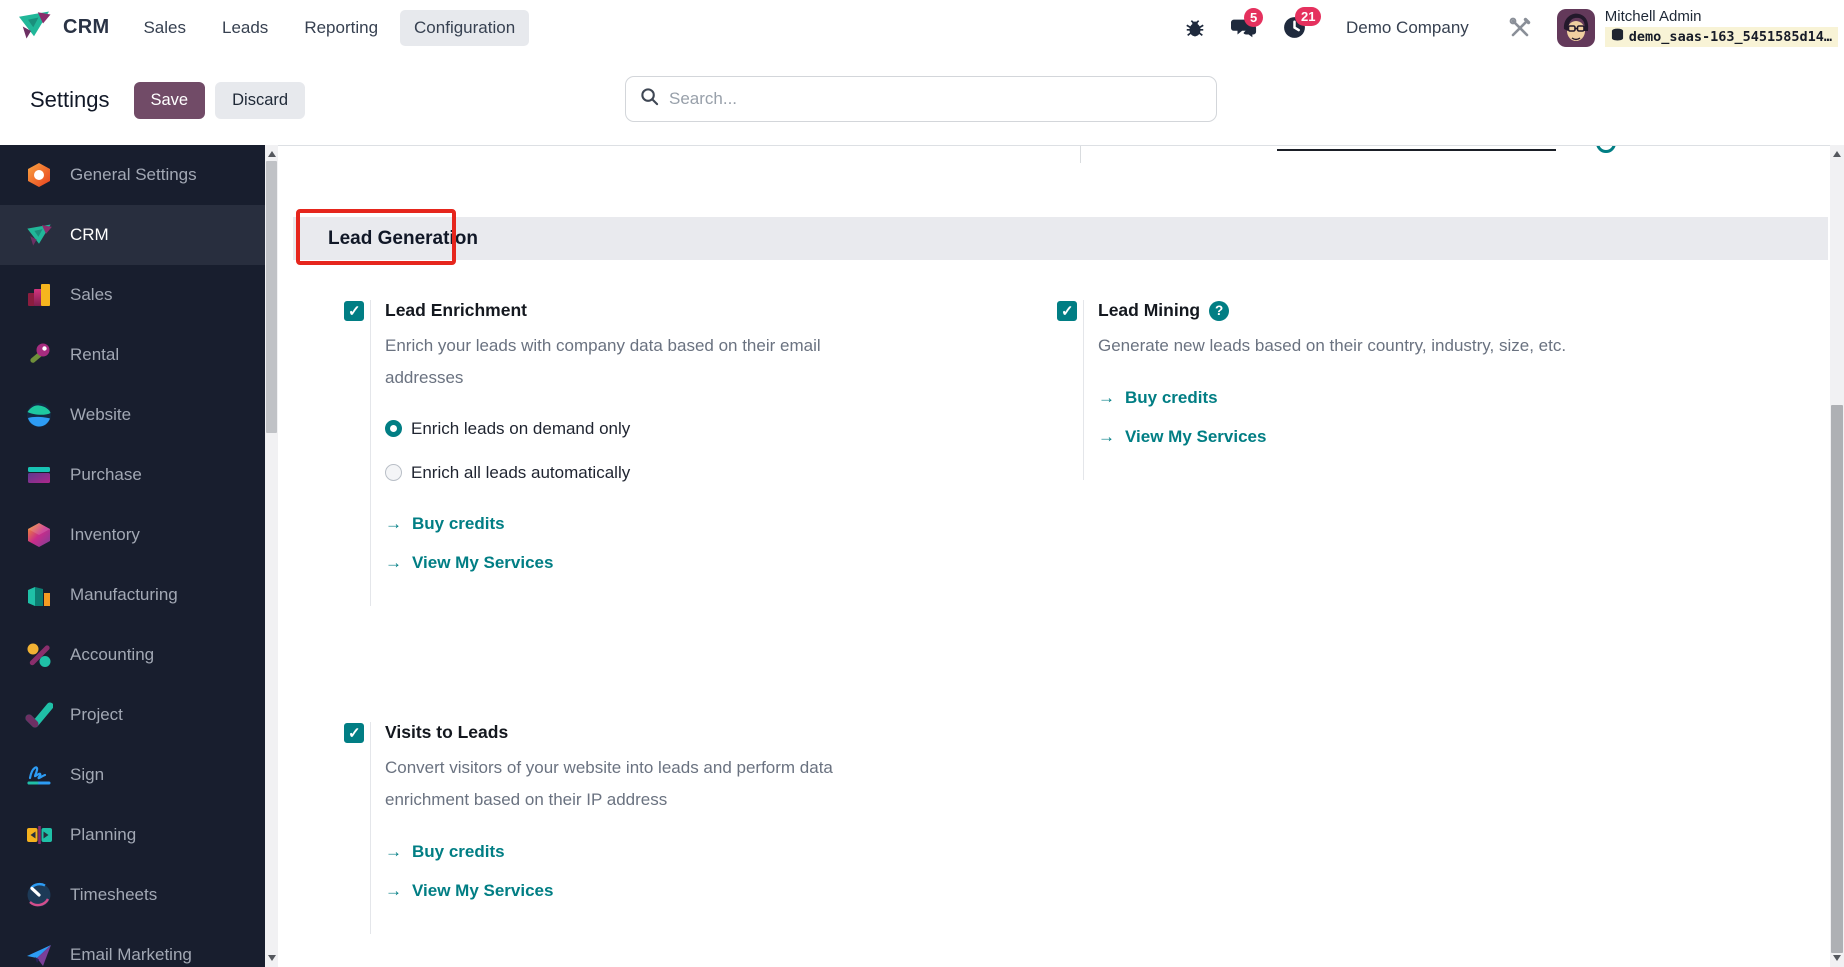 This screenshot has width=1844, height=967. What do you see at coordinates (132, 715) in the screenshot?
I see `sidebar-item-project: Project` at bounding box center [132, 715].